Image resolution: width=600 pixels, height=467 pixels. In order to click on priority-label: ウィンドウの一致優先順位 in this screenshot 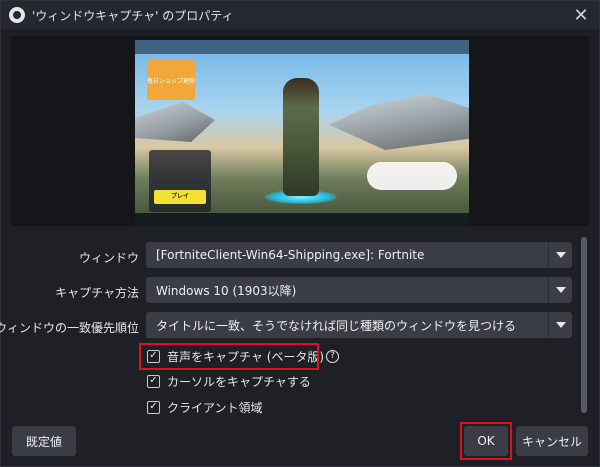, I will do `click(69, 328)`.